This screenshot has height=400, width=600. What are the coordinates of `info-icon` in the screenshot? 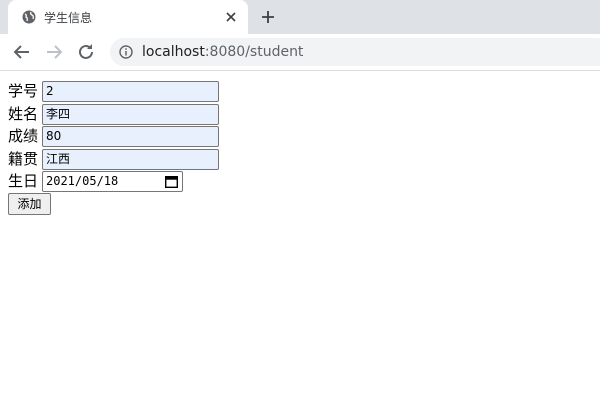 It's located at (126, 52).